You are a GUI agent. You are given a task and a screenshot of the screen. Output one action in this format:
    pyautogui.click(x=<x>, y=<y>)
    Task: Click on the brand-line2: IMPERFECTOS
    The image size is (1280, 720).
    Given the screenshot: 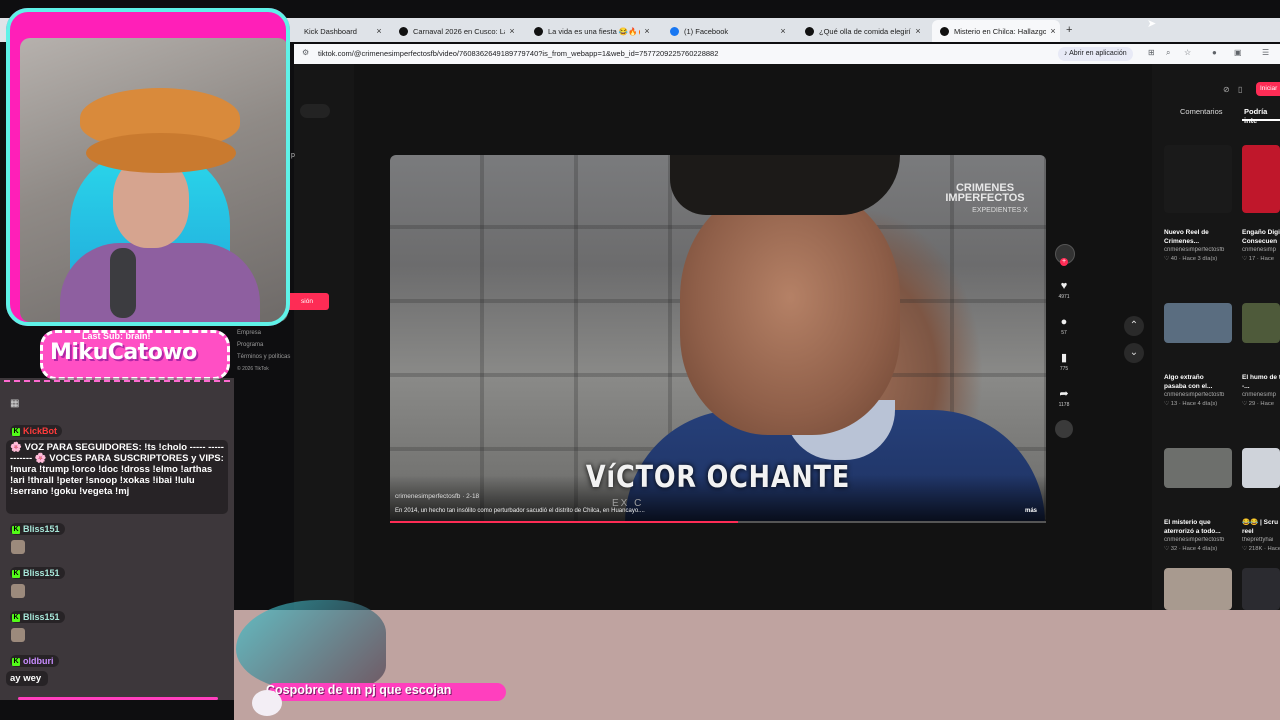 What is the action you would take?
    pyautogui.click(x=985, y=198)
    